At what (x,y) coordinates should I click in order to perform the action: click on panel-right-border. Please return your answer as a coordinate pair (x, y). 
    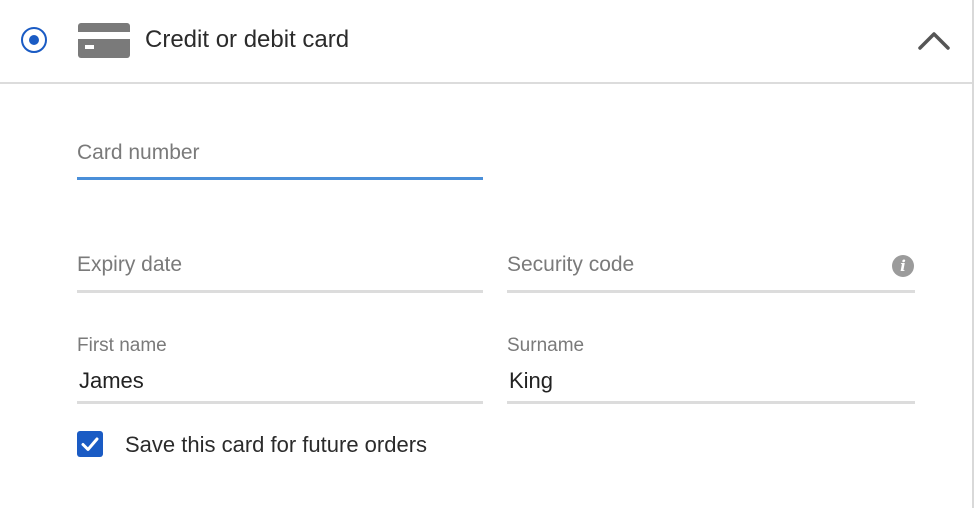
    Looking at the image, I should click on (973, 254).